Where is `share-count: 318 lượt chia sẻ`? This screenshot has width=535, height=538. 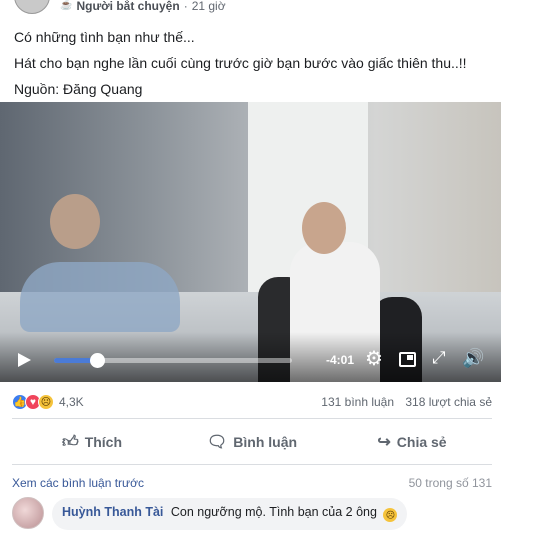
share-count: 318 lượt chia sẻ is located at coordinates (448, 402).